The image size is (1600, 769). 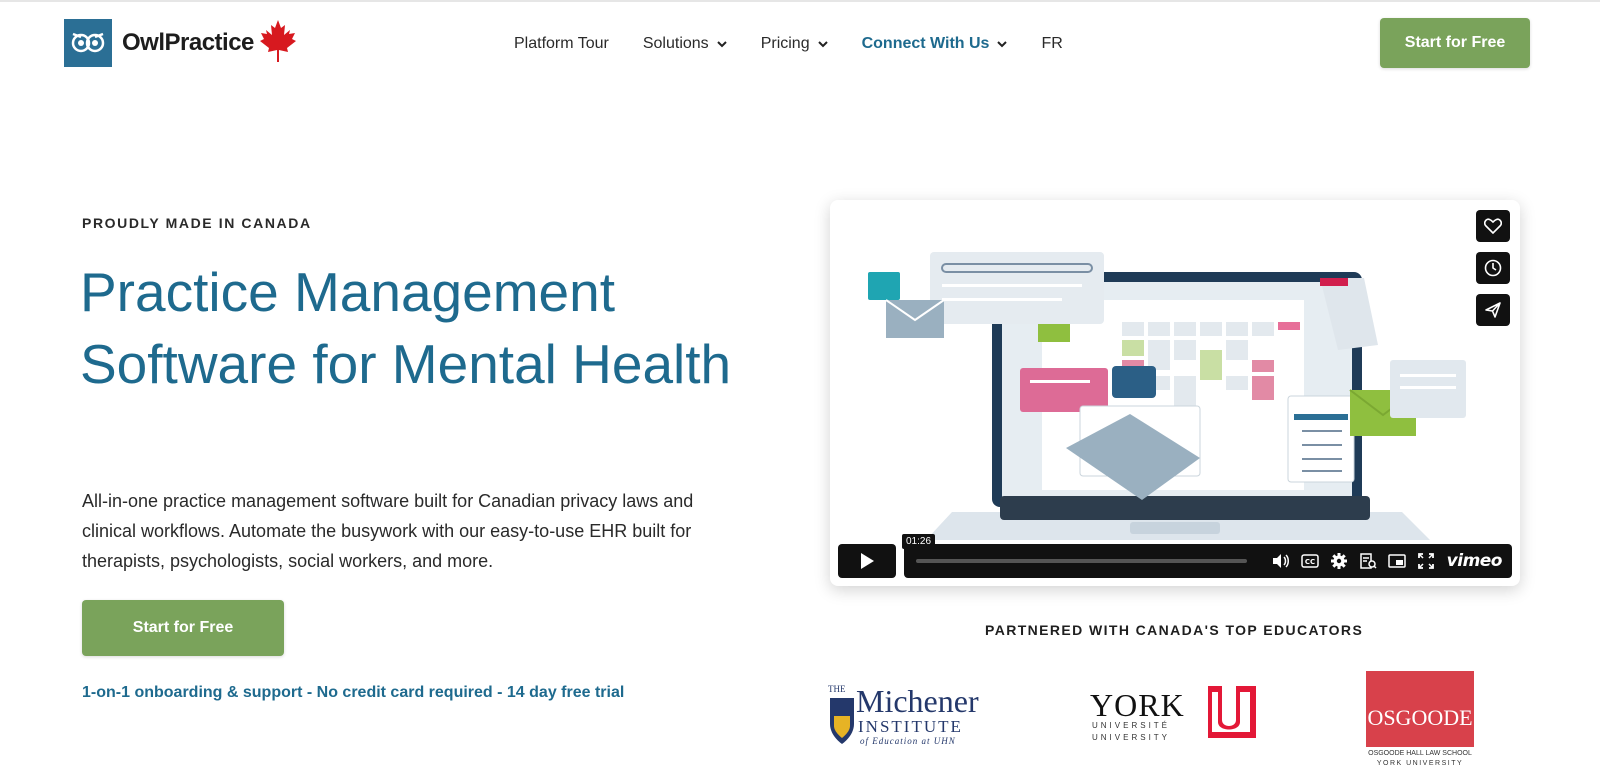 I want to click on picture-in-picture-icon, so click(x=1396, y=561).